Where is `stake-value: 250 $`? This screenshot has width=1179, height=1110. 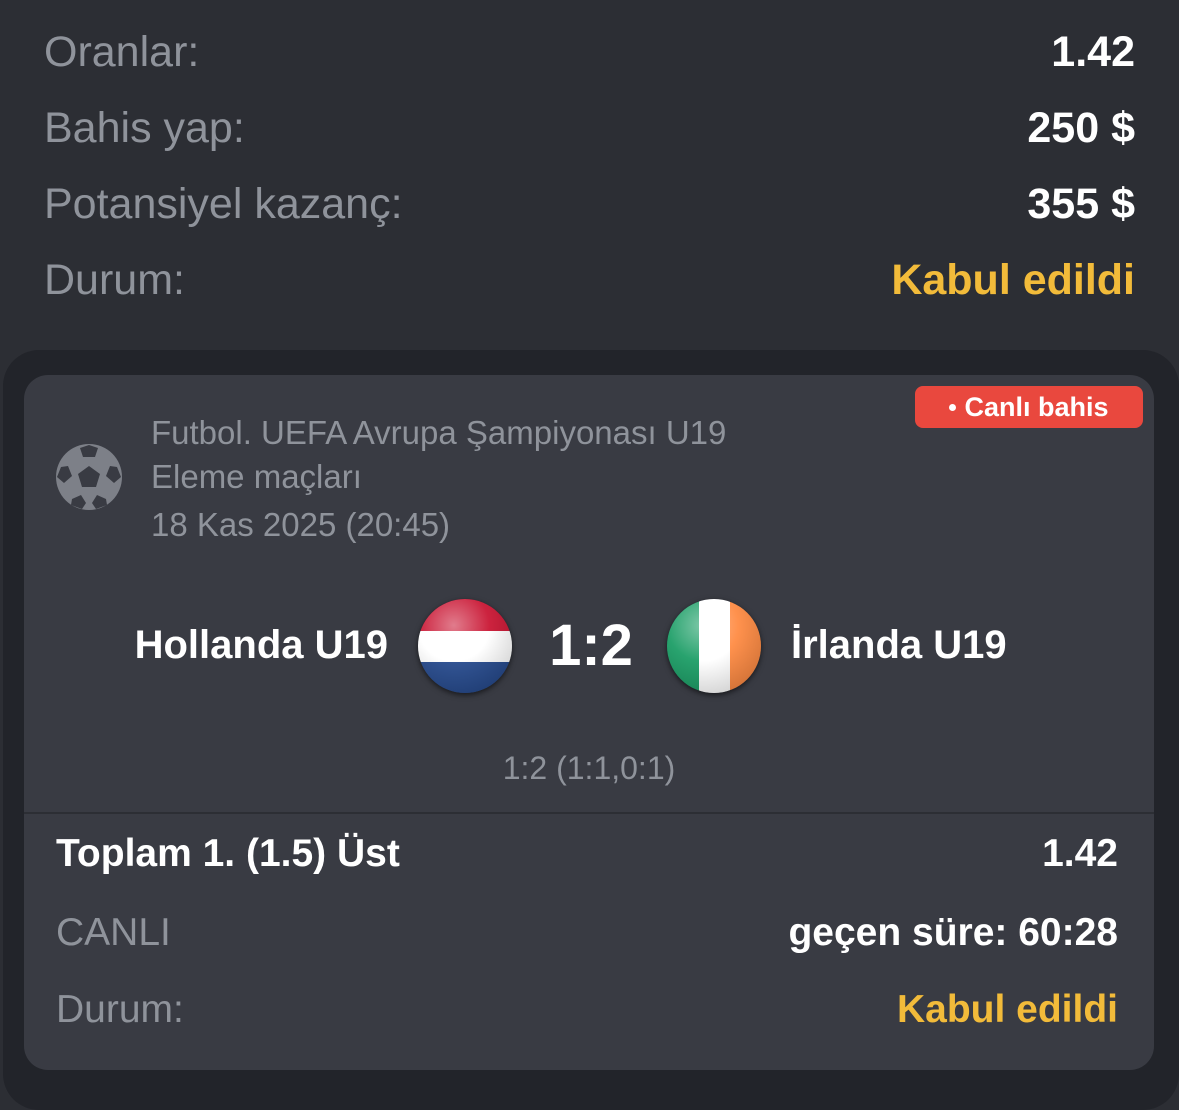
stake-value: 250 $ is located at coordinates (1081, 127).